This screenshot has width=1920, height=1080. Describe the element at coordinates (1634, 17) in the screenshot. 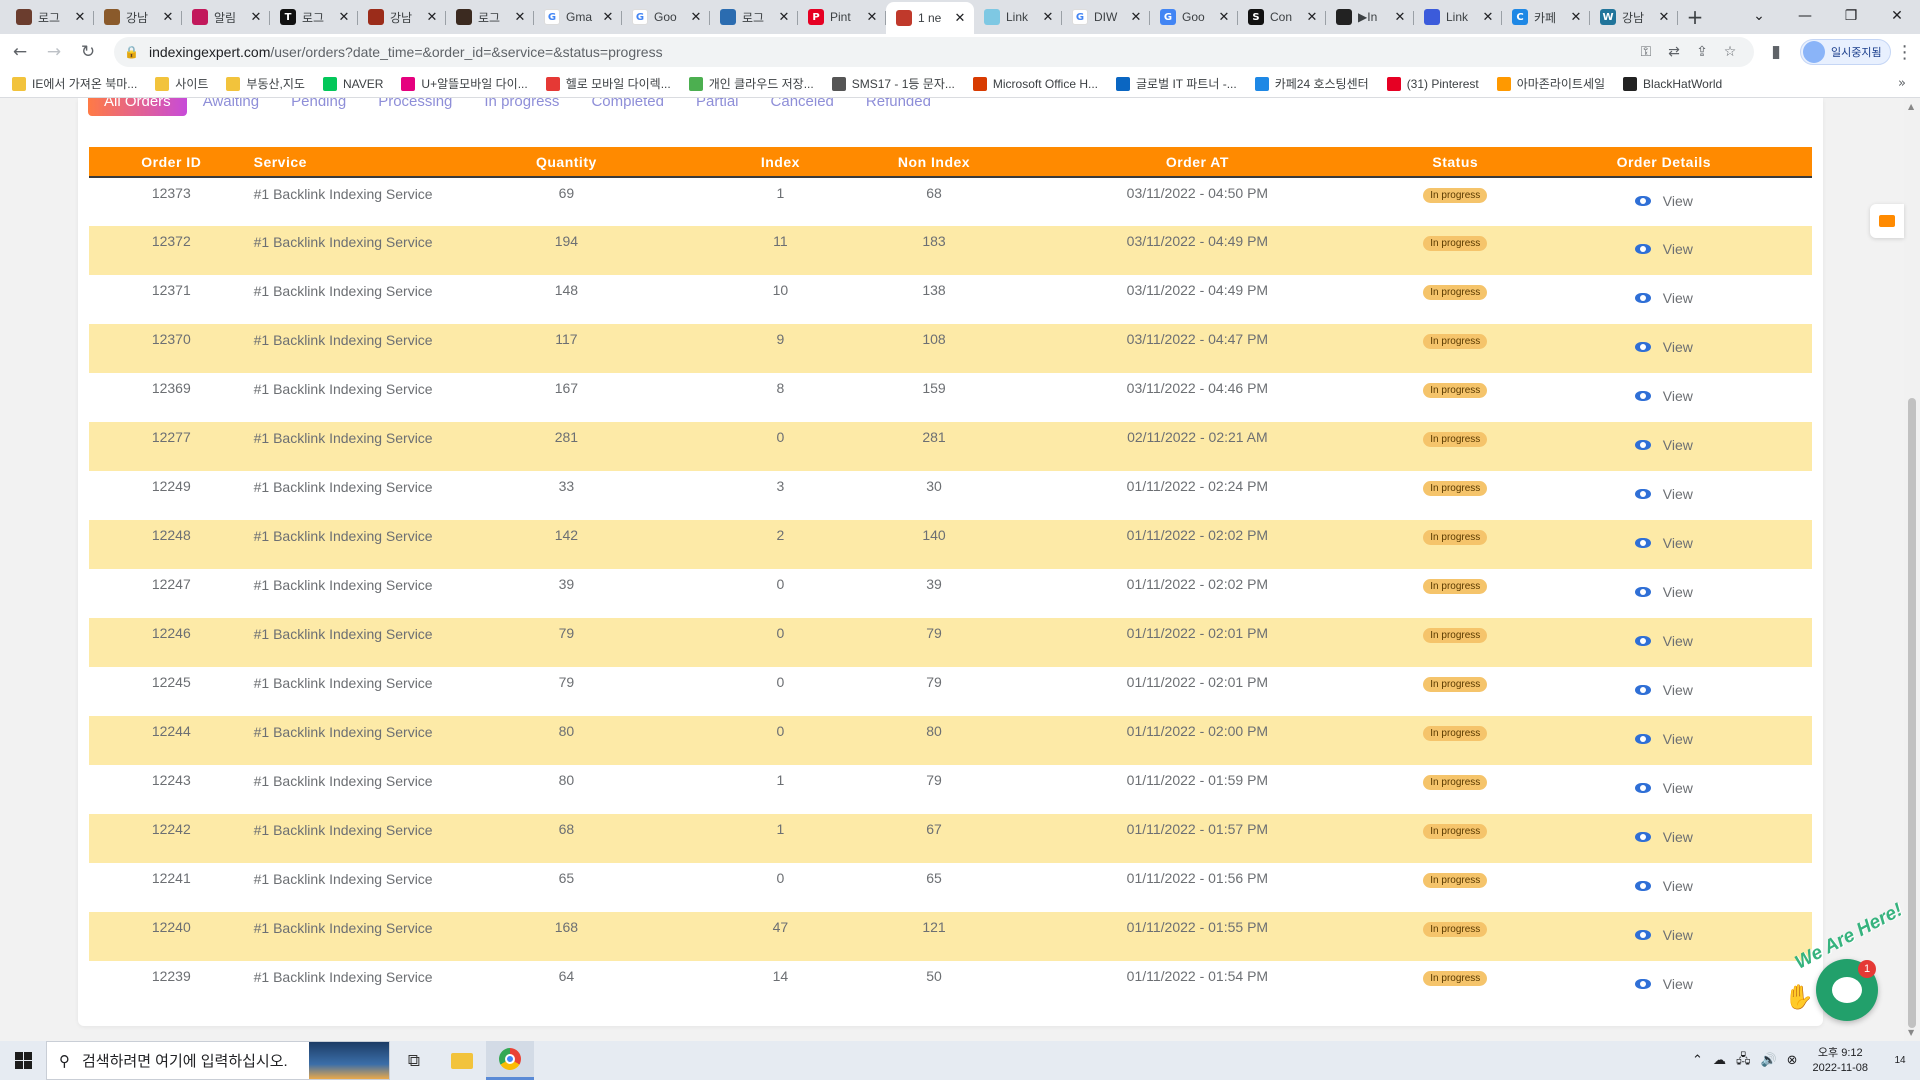

I see `browser-tab: W 강남 ✕` at that location.